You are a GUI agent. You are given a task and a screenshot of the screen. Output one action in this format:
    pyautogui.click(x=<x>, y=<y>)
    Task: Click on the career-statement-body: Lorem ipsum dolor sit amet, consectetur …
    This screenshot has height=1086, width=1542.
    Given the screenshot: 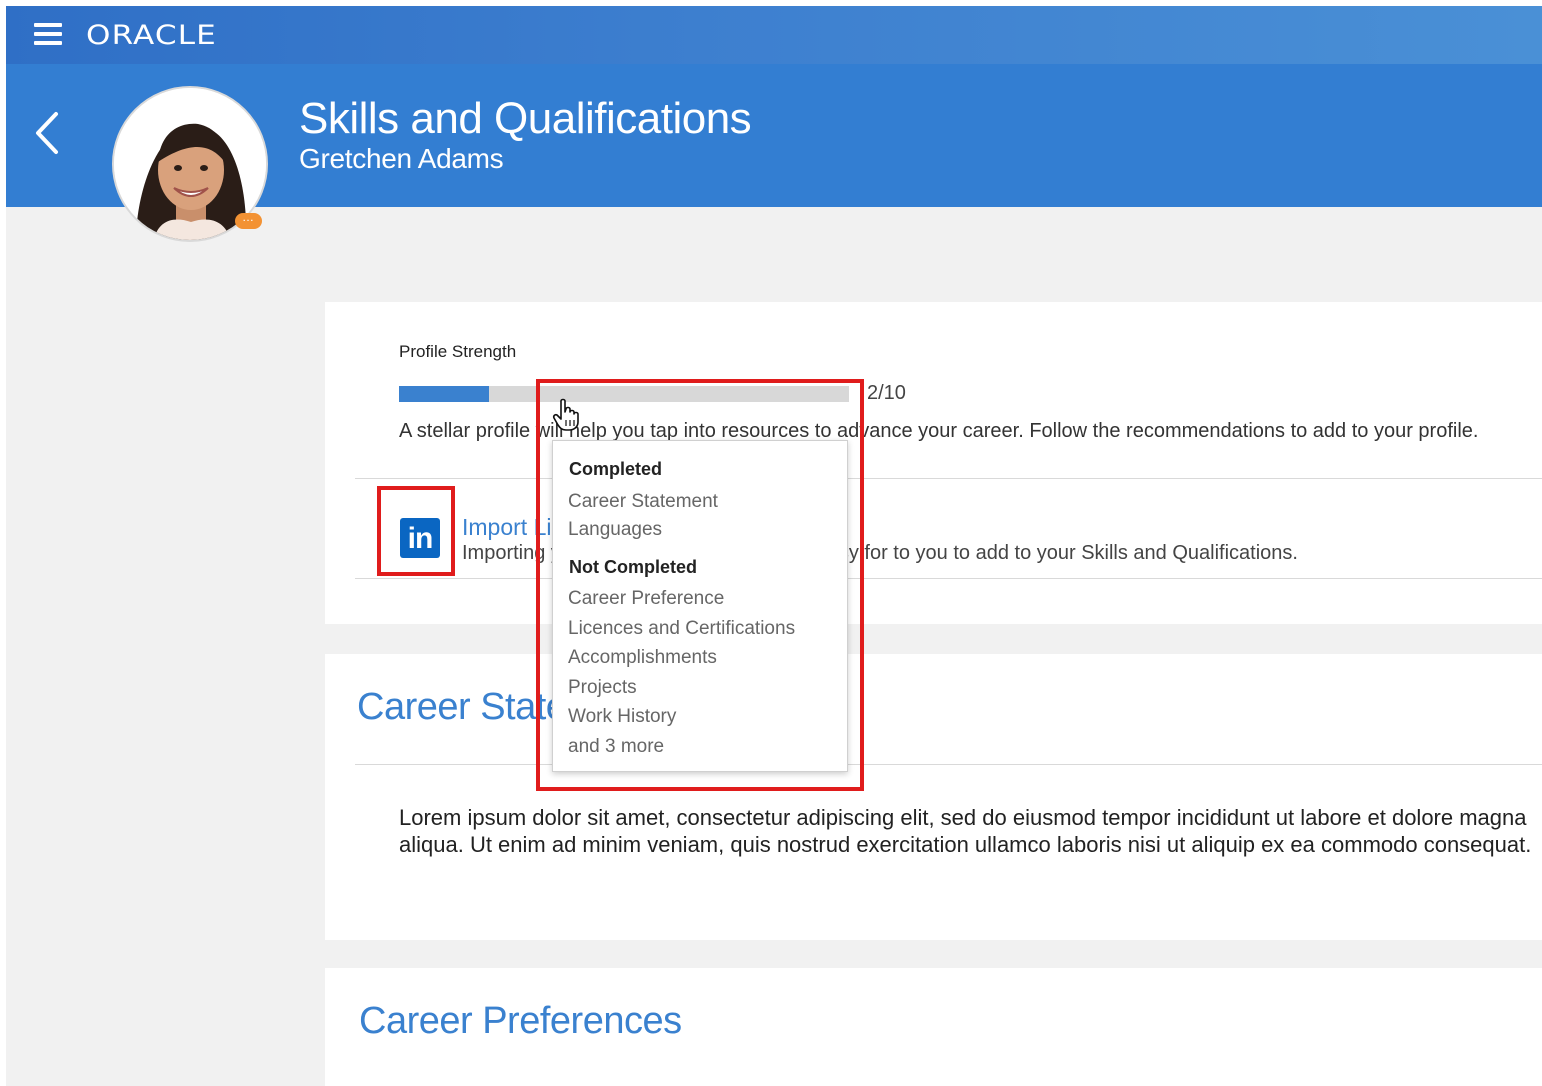 What is the action you would take?
    pyautogui.click(x=965, y=831)
    